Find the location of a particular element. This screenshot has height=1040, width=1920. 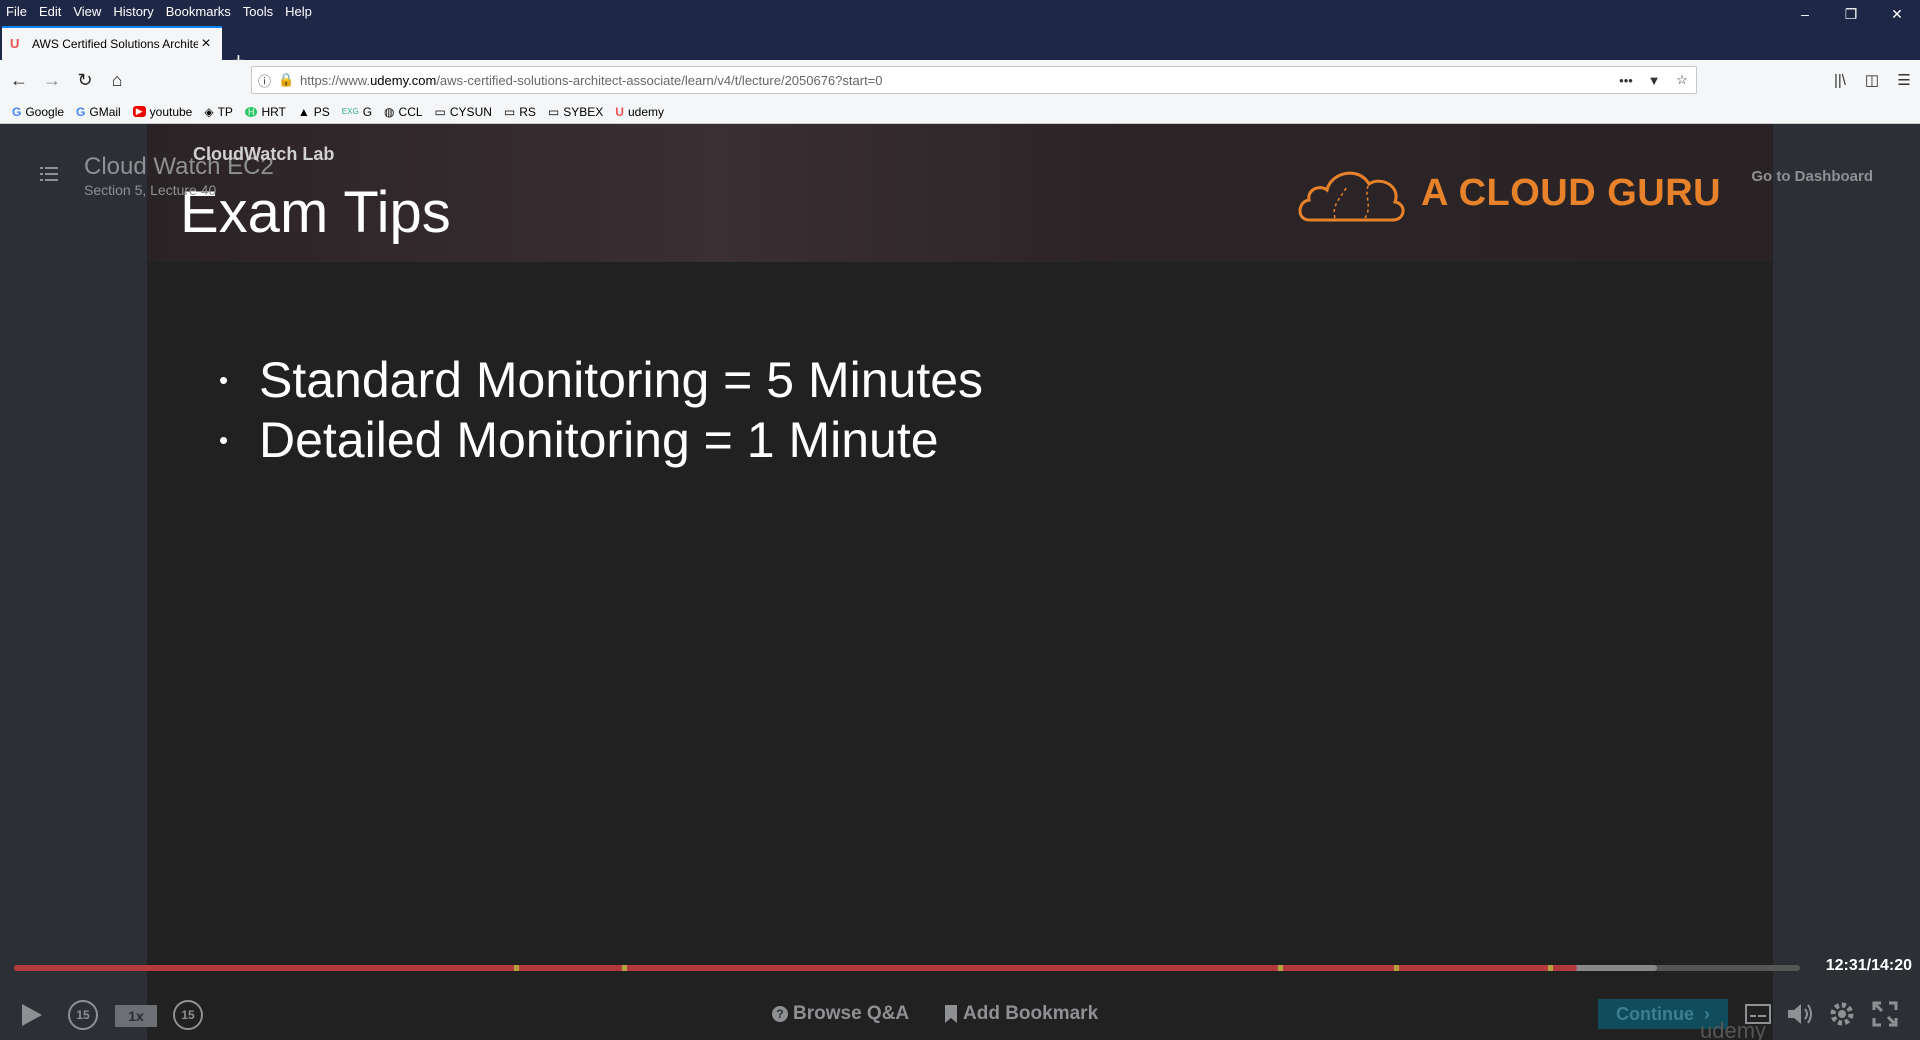

volume-icon is located at coordinates (1800, 1014).